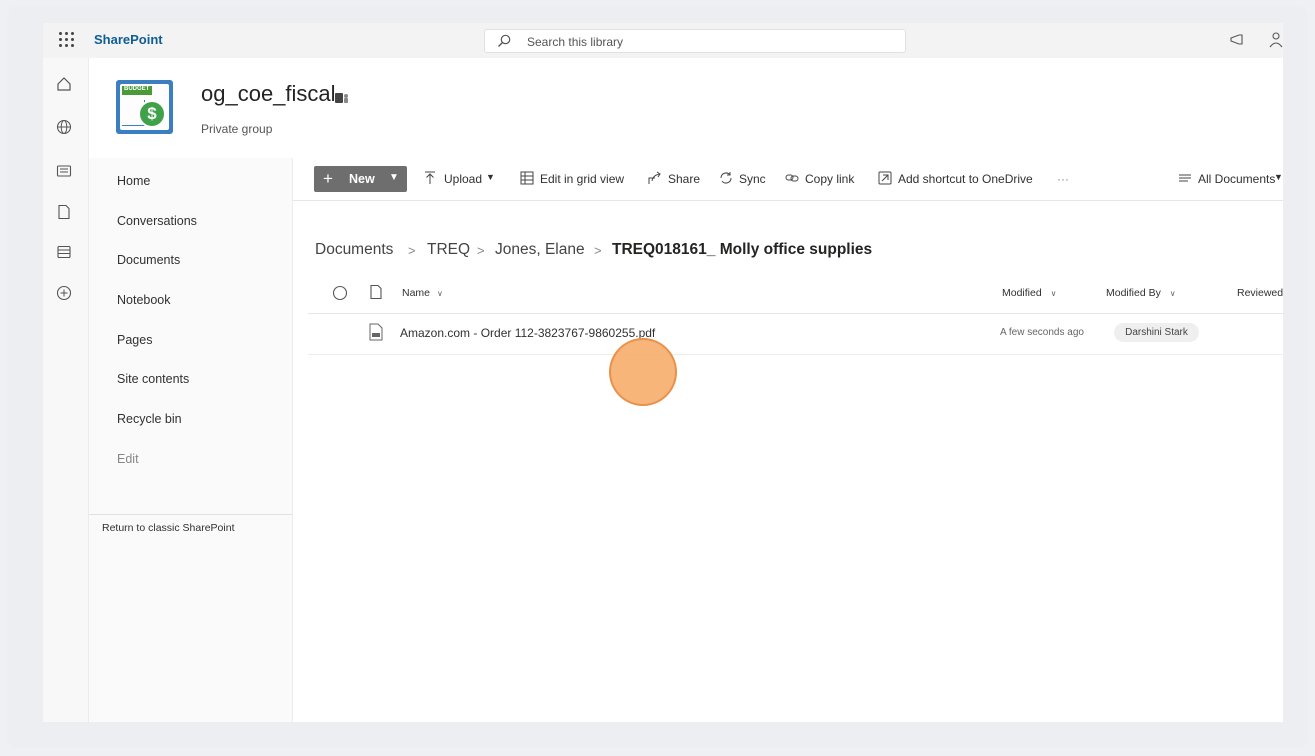  I want to click on list-icon, so click(64, 252).